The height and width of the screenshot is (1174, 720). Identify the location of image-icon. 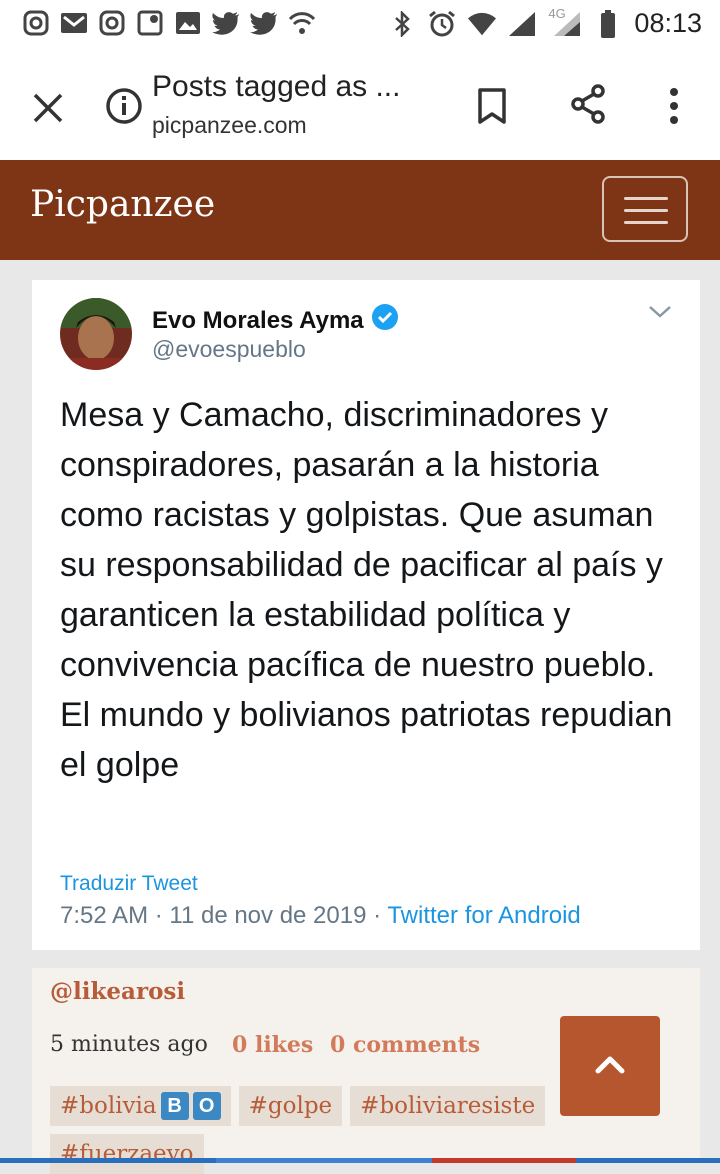
(188, 23).